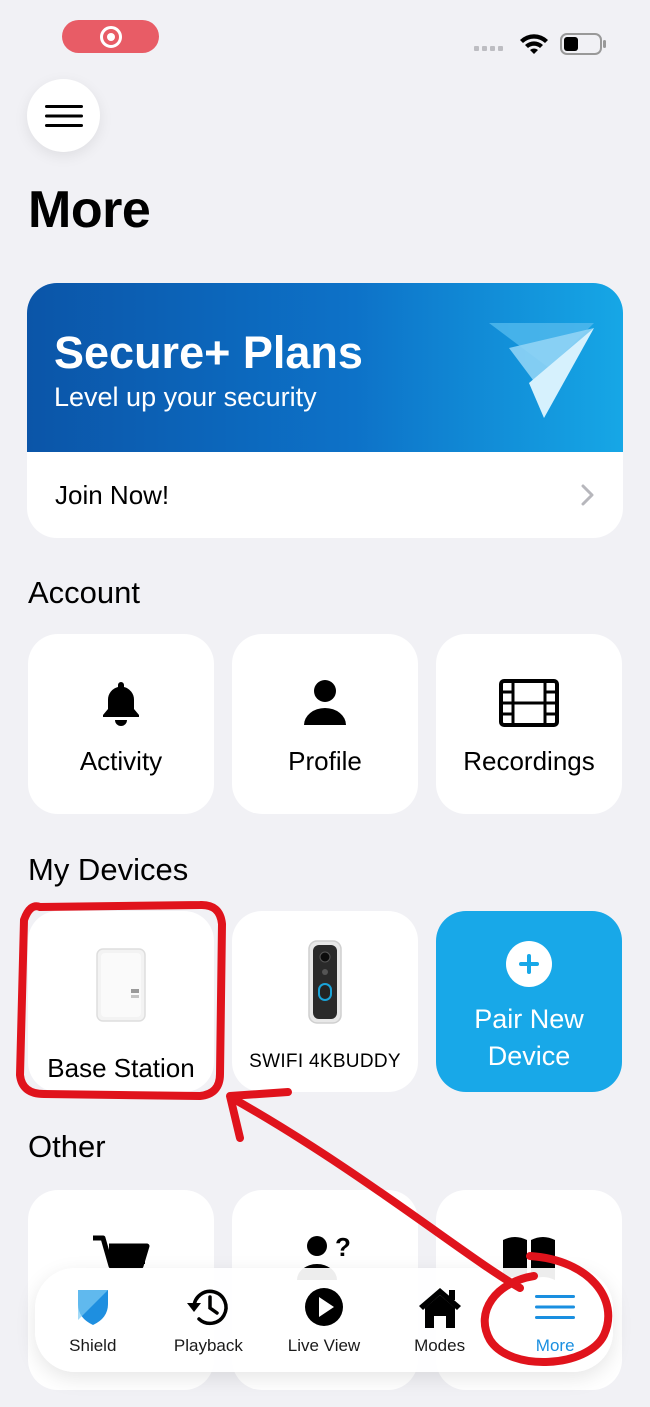  Describe the element at coordinates (587, 495) in the screenshot. I see `chevron-right-icon` at that location.